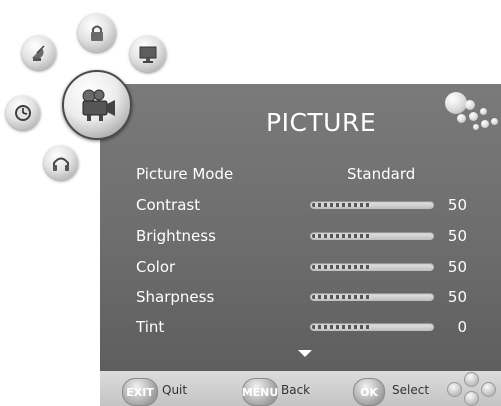 This screenshot has height=406, width=501. Describe the element at coordinates (457, 205) in the screenshot. I see `contrast-value: 50` at that location.